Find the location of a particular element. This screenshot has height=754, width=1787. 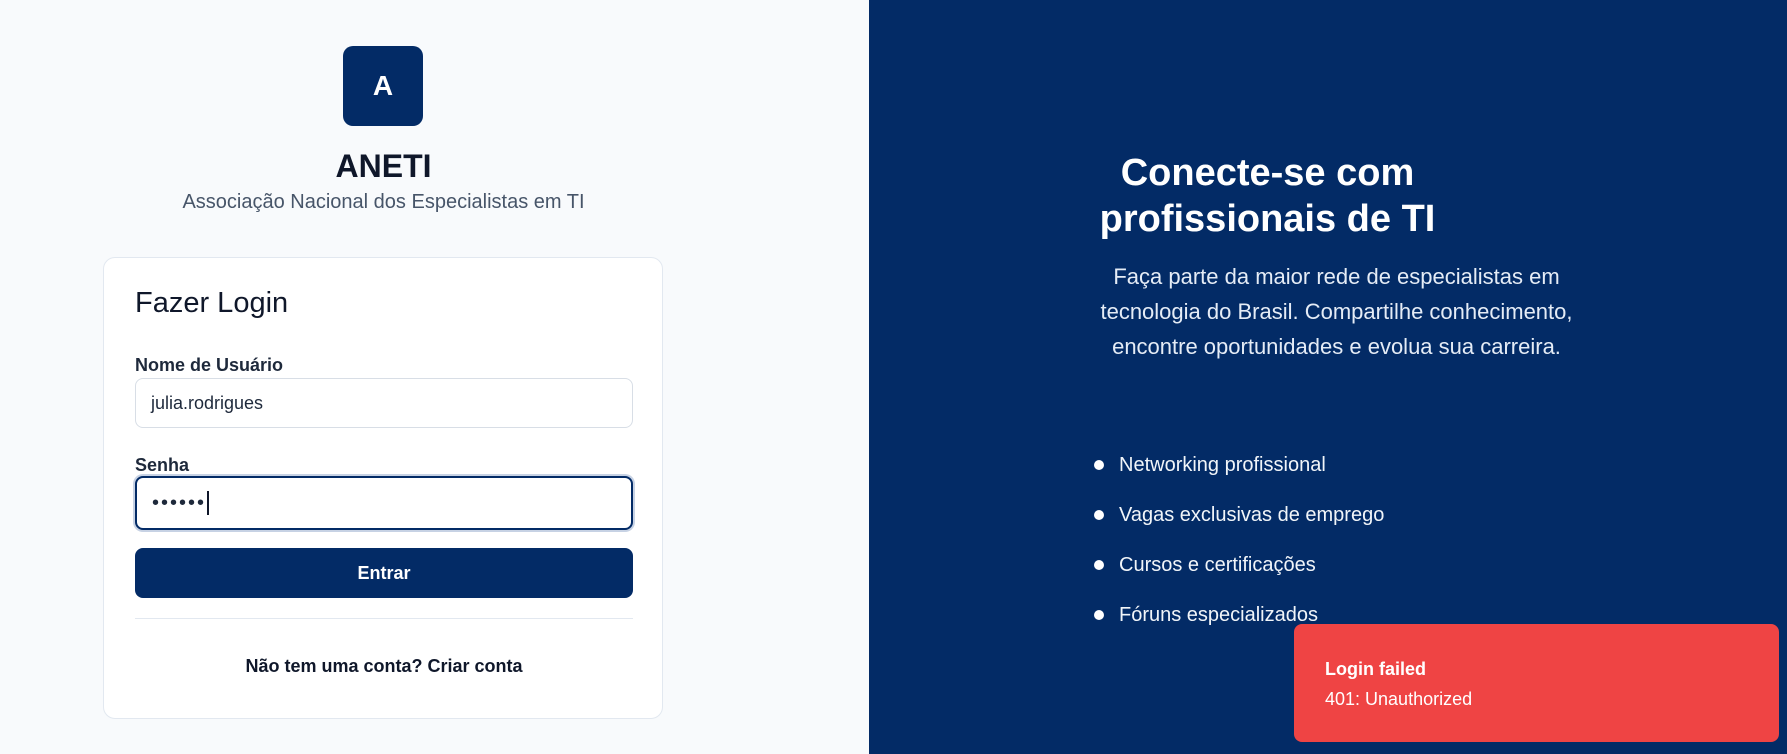

feature-text: Vagas exclusivas de emprego is located at coordinates (1252, 514).